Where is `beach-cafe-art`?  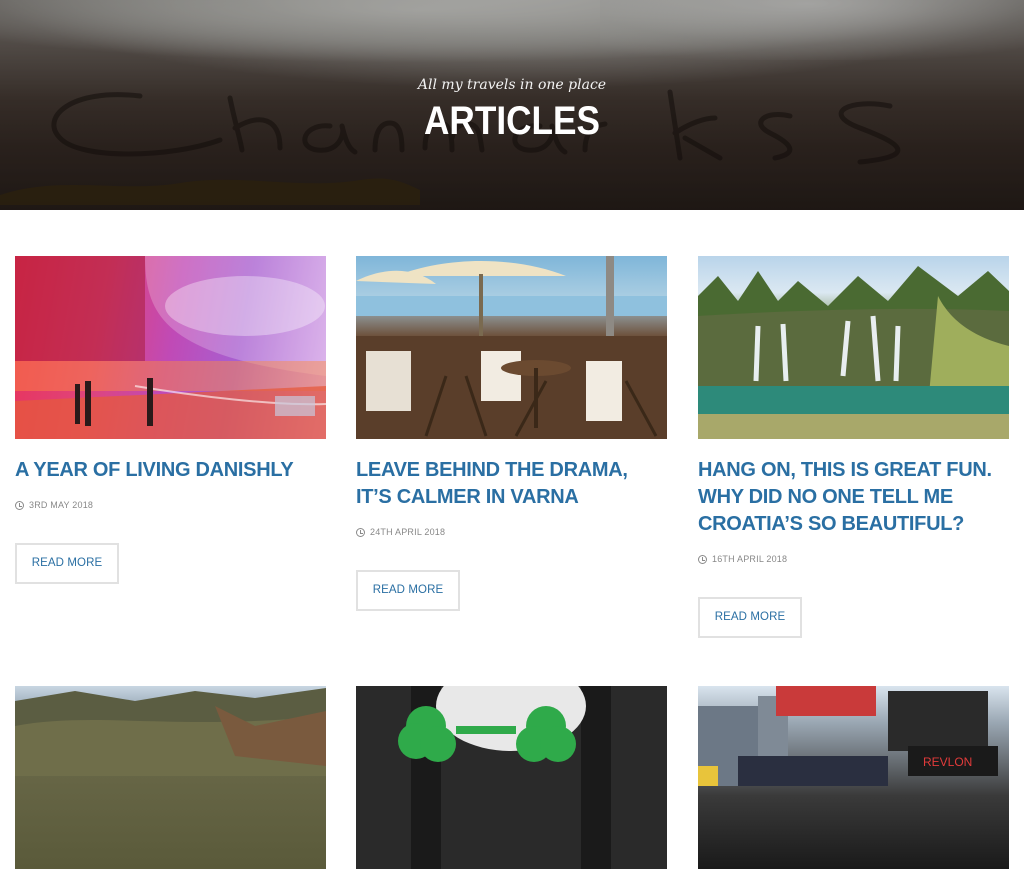 beach-cafe-art is located at coordinates (511, 347).